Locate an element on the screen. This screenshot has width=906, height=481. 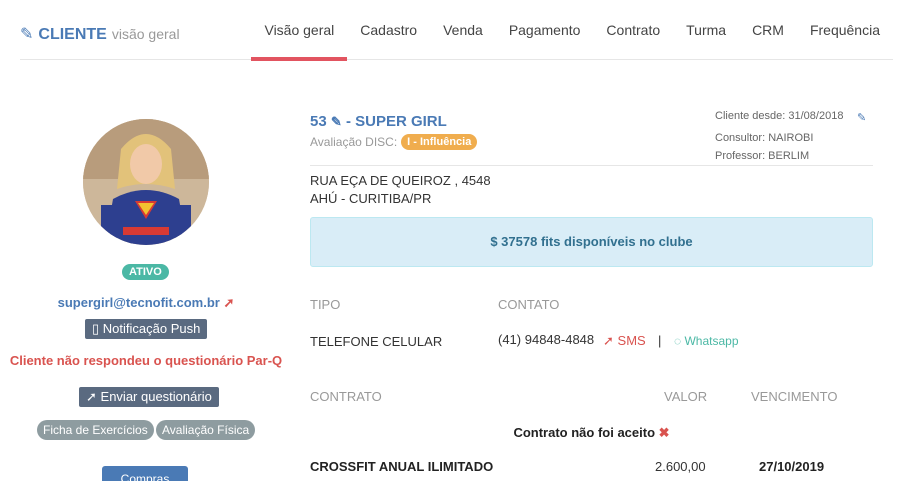
chat-icon: ◌ is located at coordinates (678, 341).